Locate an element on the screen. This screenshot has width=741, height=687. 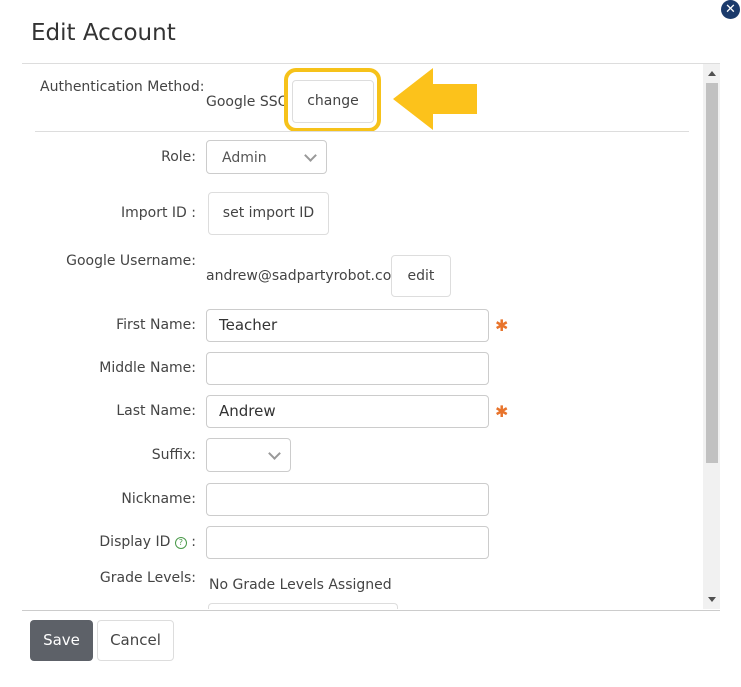
display-id-input is located at coordinates (347, 542).